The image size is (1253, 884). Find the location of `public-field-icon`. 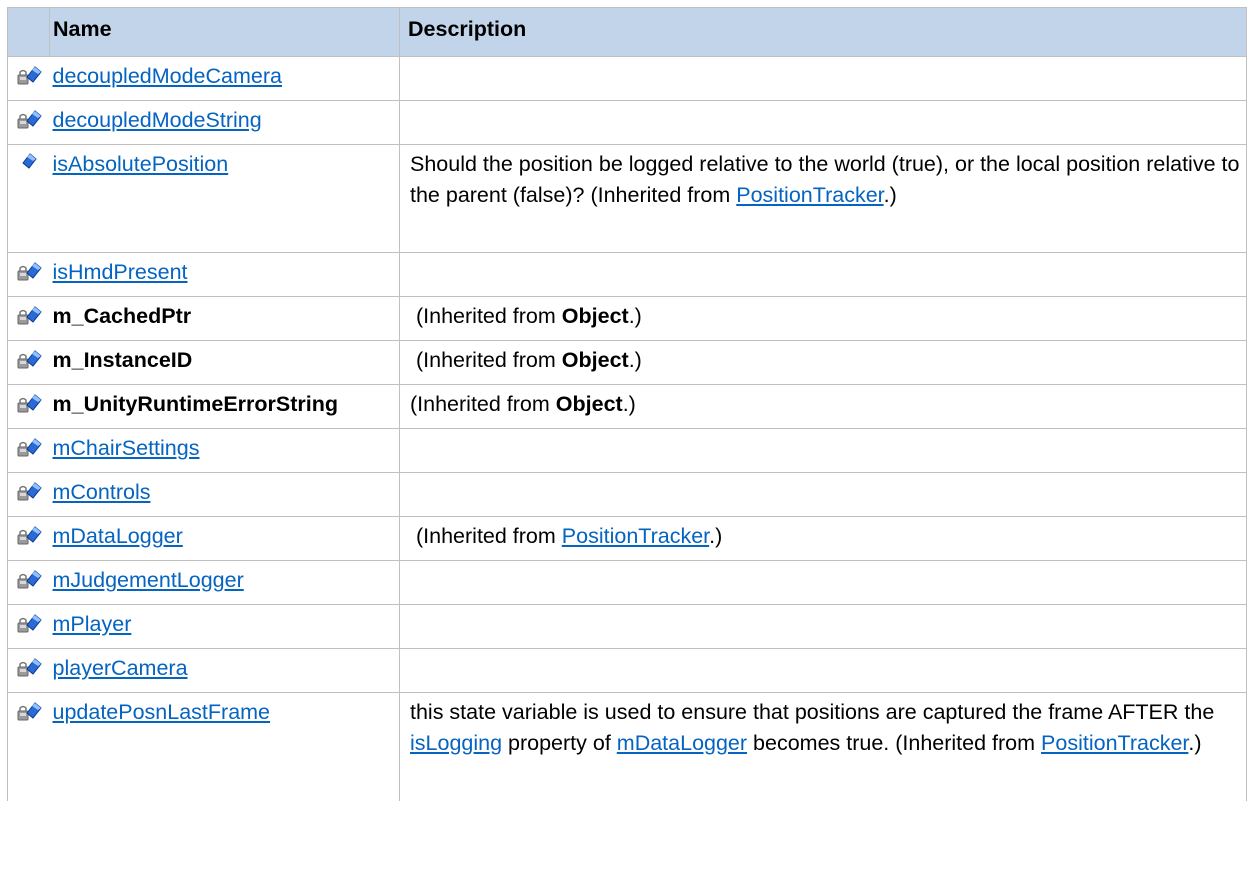

public-field-icon is located at coordinates (29, 161).